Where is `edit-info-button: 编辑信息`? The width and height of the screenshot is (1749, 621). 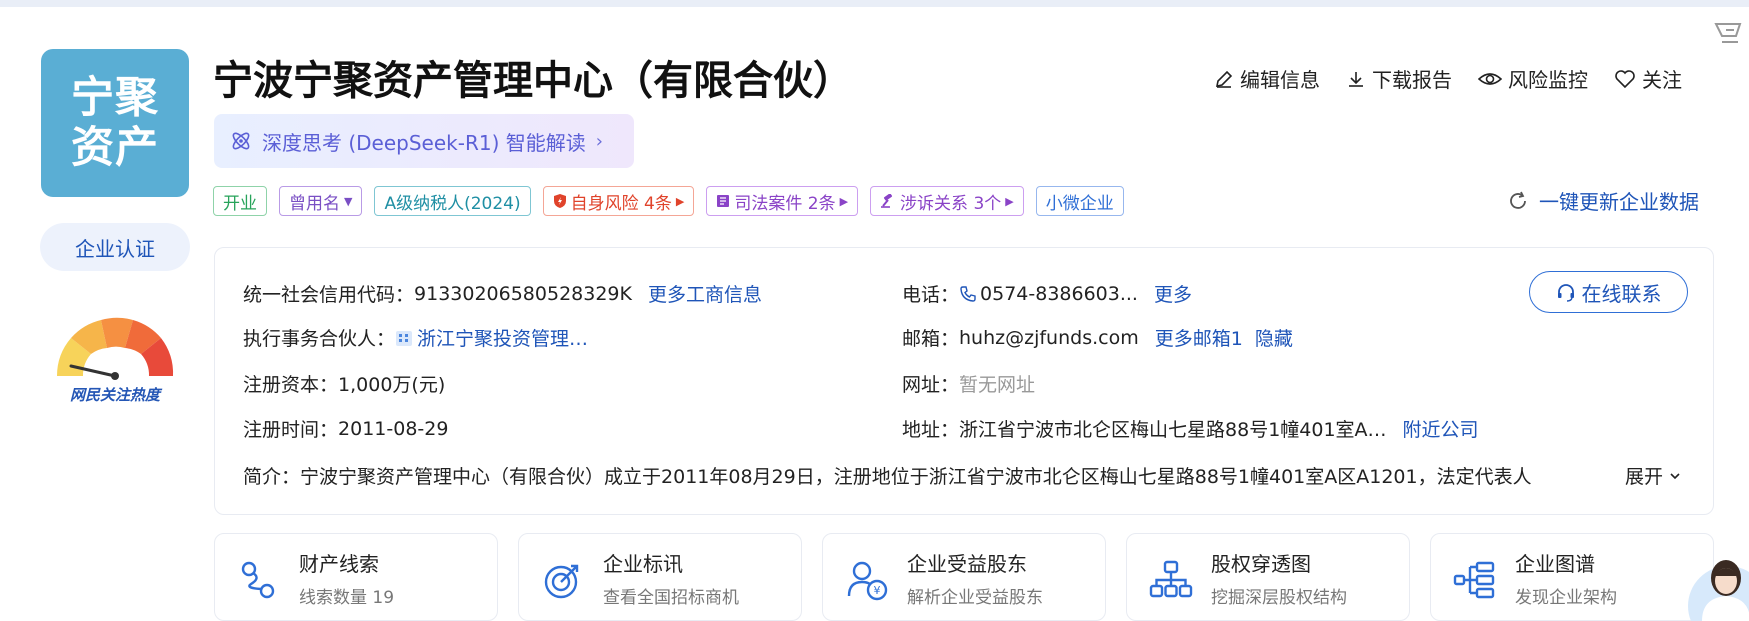 edit-info-button: 编辑信息 is located at coordinates (1267, 78).